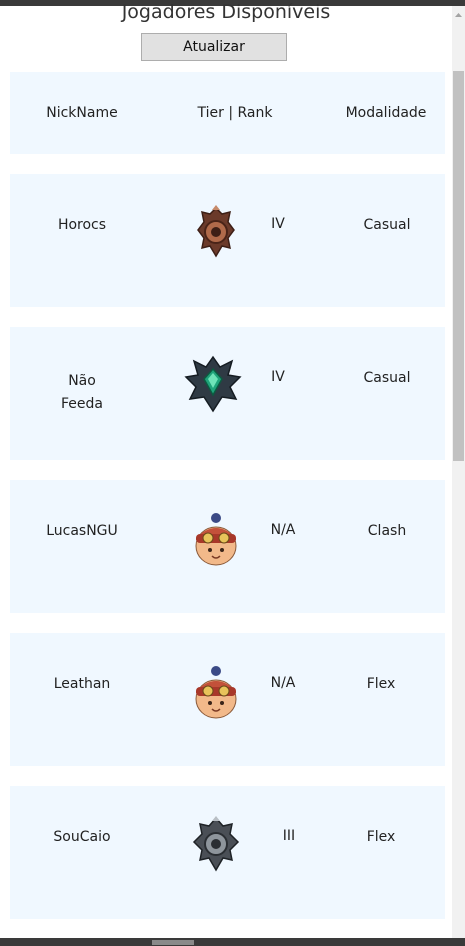  Describe the element at coordinates (216, 844) in the screenshot. I see `iron-emblem-icon` at that location.